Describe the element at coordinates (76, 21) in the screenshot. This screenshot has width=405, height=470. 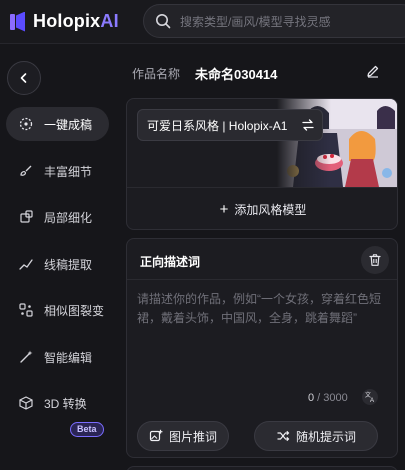
I see `brand-name: HolopixAI` at that location.